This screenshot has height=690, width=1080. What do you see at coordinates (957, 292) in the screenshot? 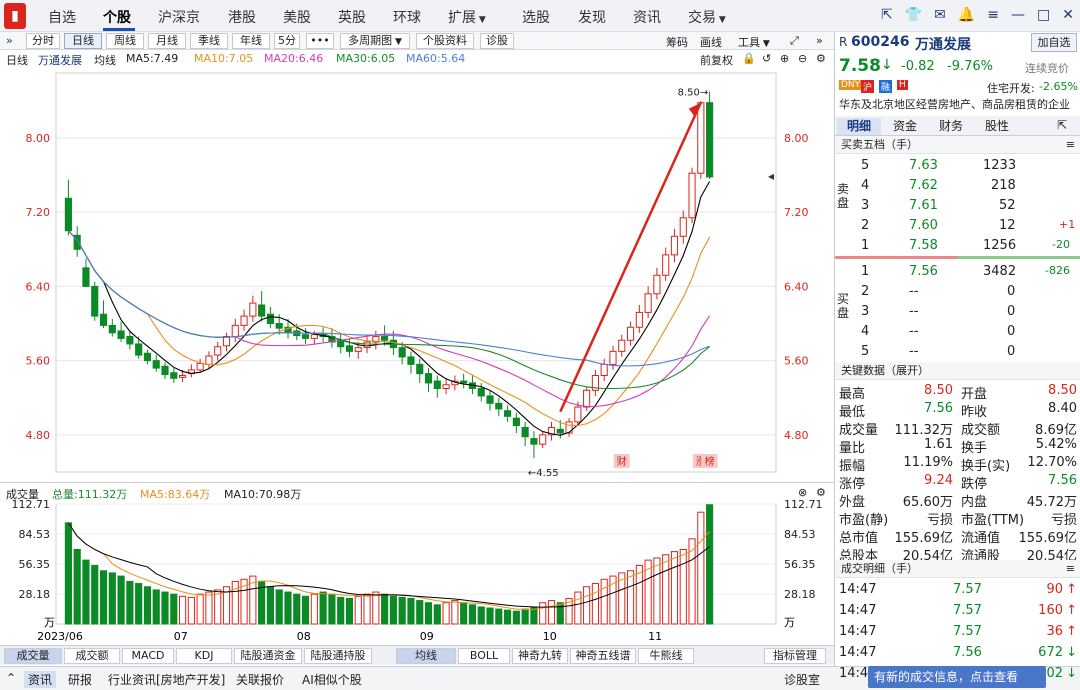
I see `buy-level-row: 2 -- 0` at bounding box center [957, 292].